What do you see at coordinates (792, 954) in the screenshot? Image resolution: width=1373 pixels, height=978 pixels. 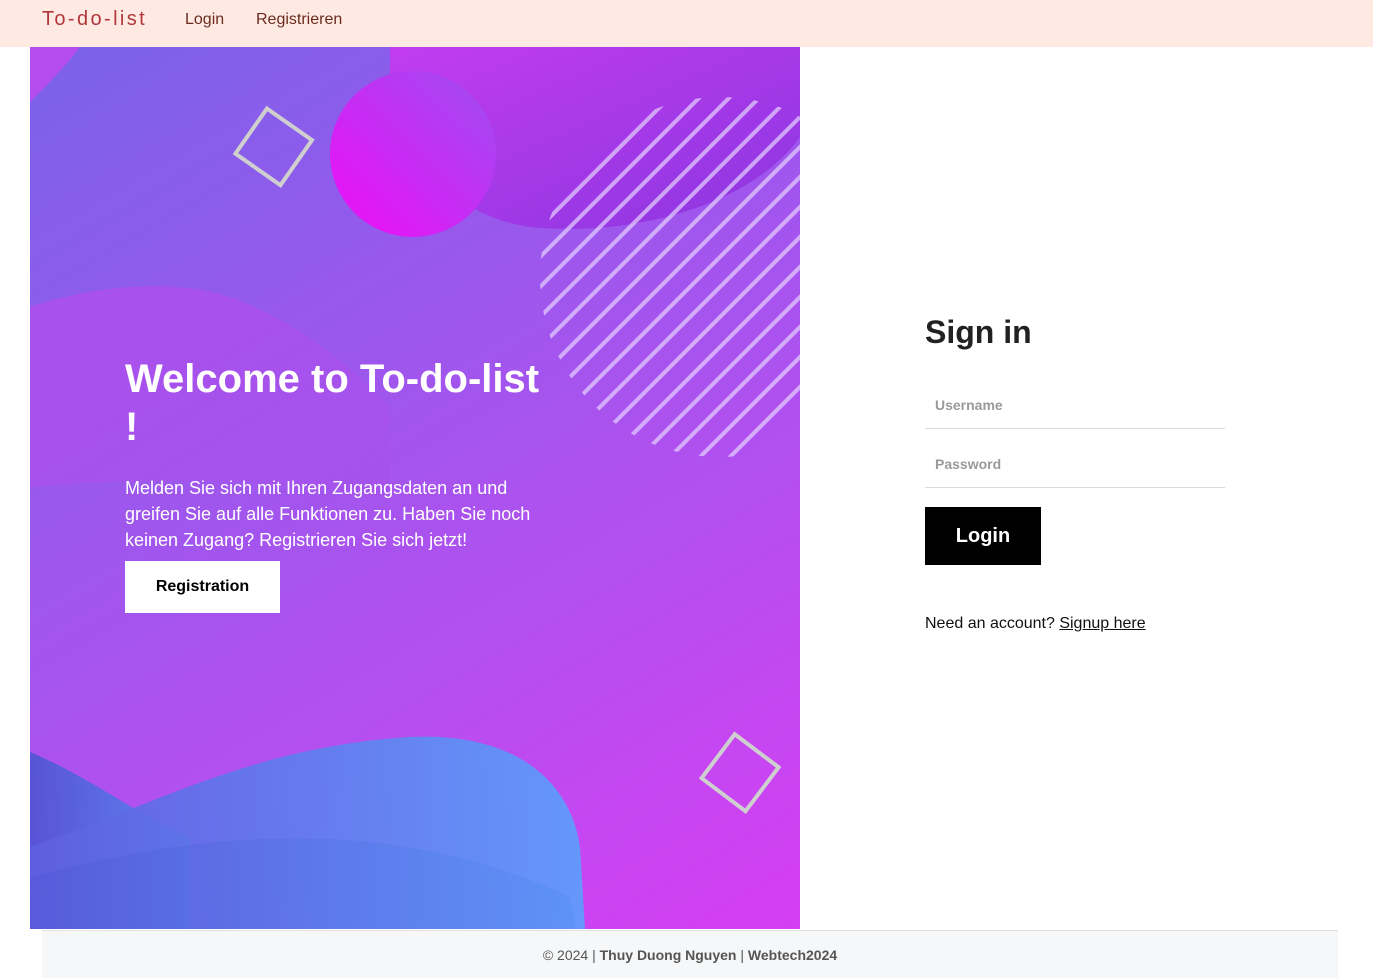 I see `footer-project: Webtech2024` at bounding box center [792, 954].